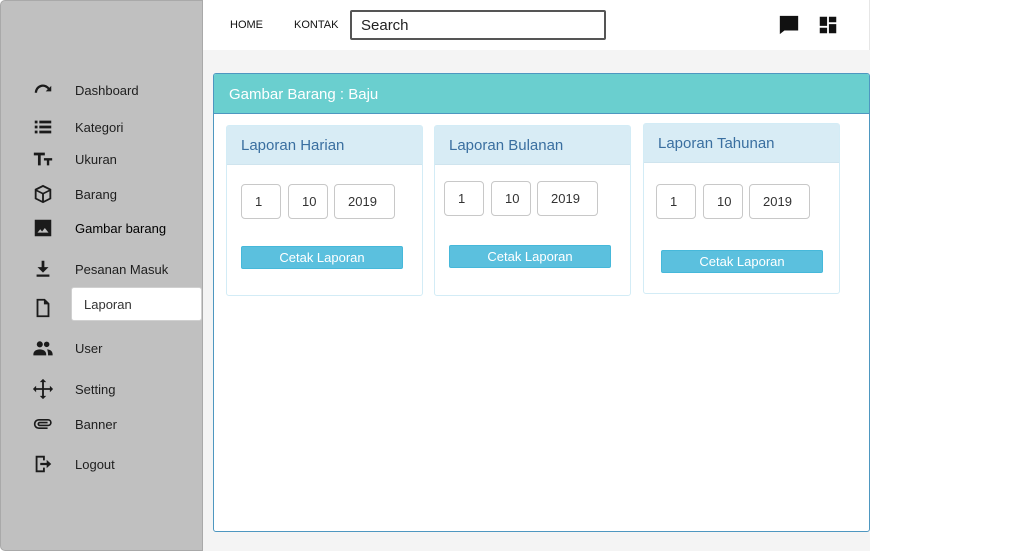  I want to click on sidebar-item-dashboard: Dashboard, so click(102, 90).